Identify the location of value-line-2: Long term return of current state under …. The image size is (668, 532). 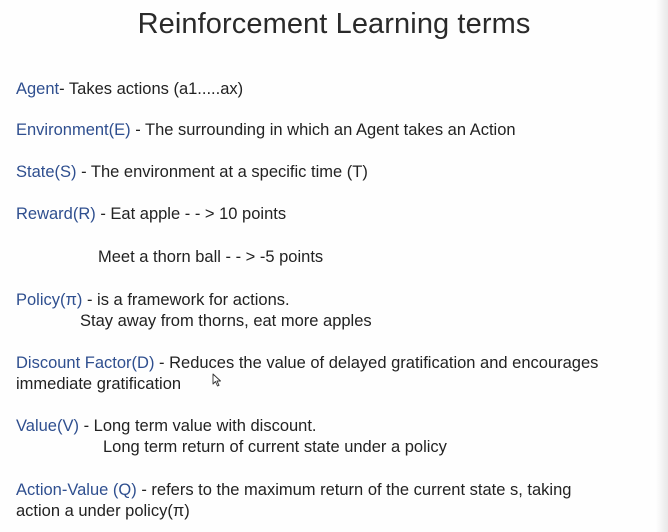
(275, 447).